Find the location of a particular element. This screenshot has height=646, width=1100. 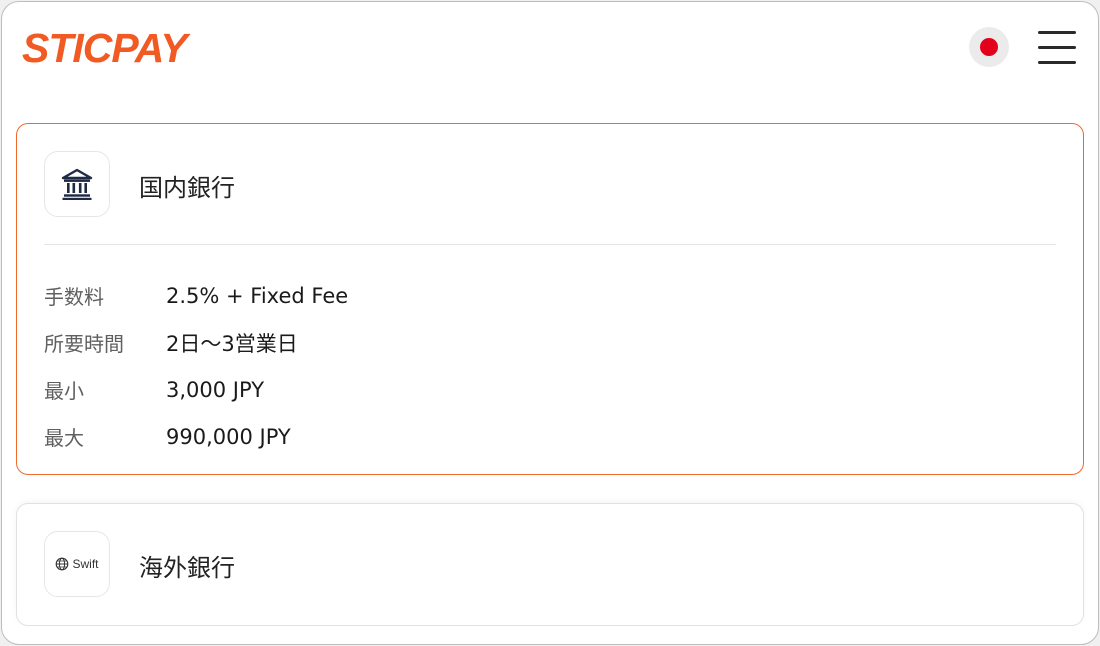

detail-row-min: 最小 3,000 JPY is located at coordinates (196, 389).